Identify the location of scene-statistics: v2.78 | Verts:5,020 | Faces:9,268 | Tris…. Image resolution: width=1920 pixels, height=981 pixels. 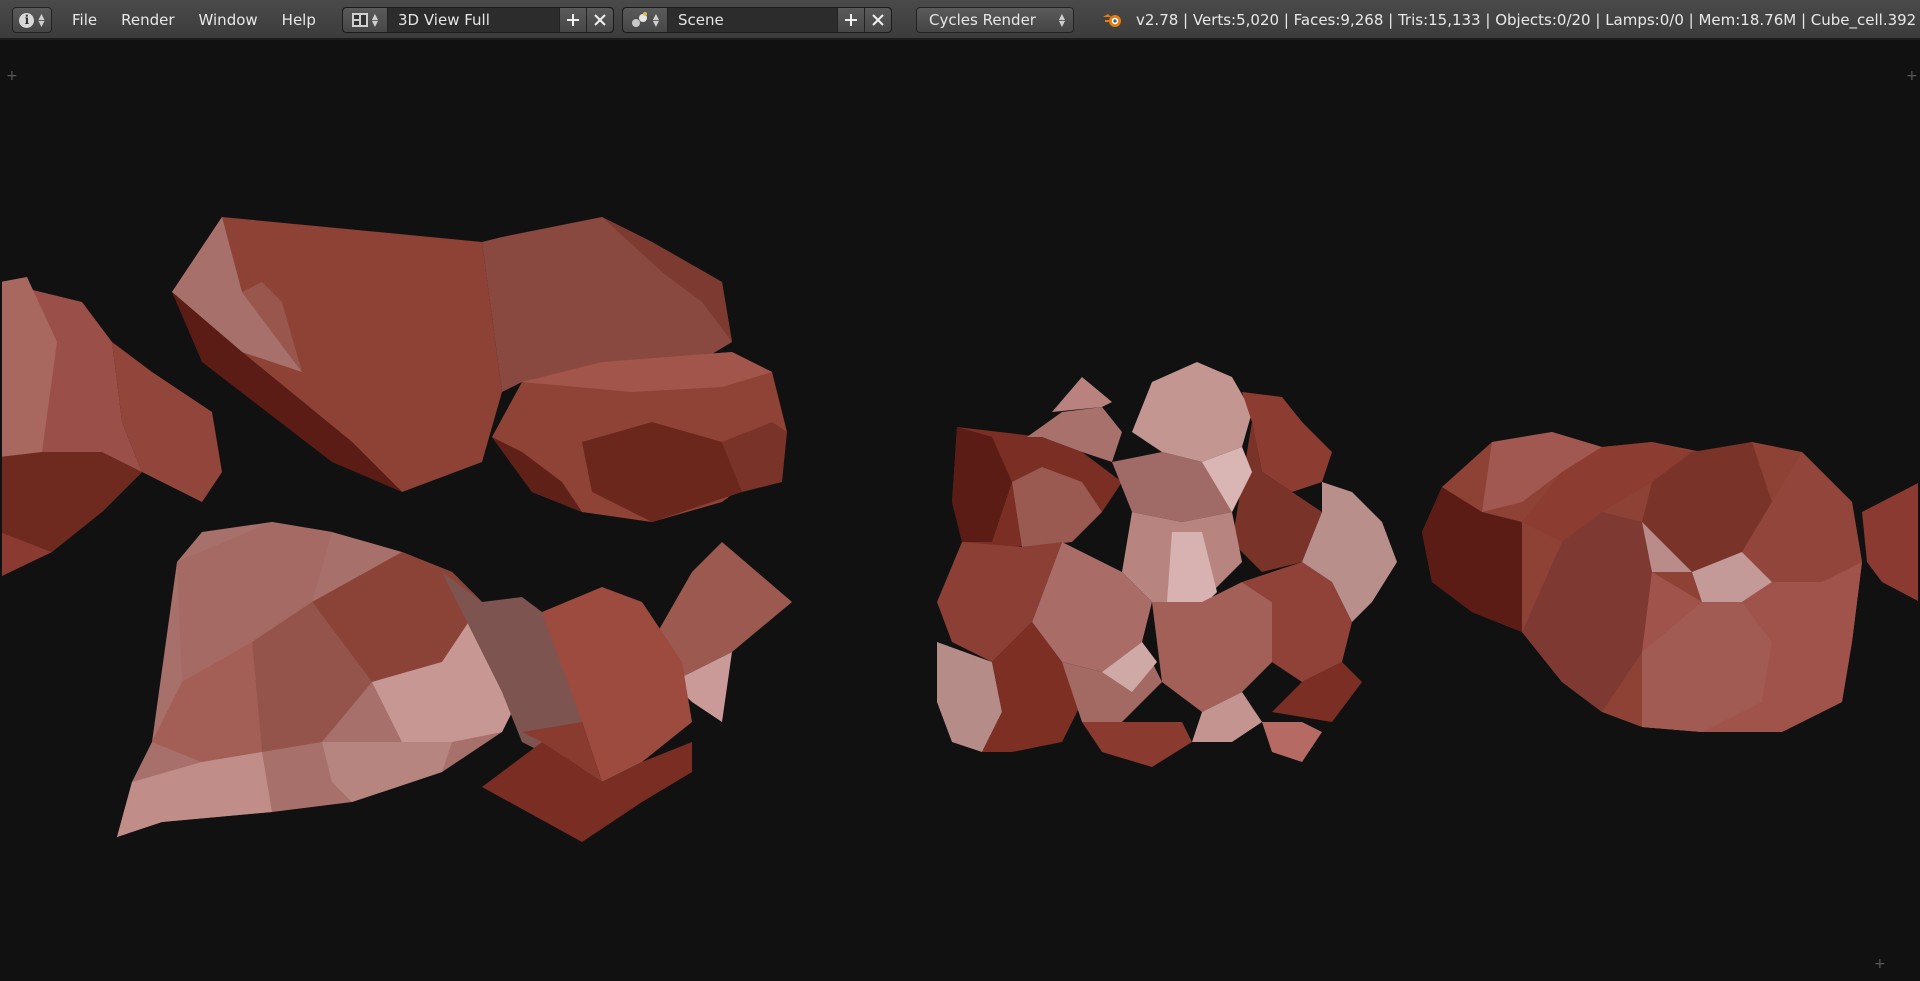
(1526, 20).